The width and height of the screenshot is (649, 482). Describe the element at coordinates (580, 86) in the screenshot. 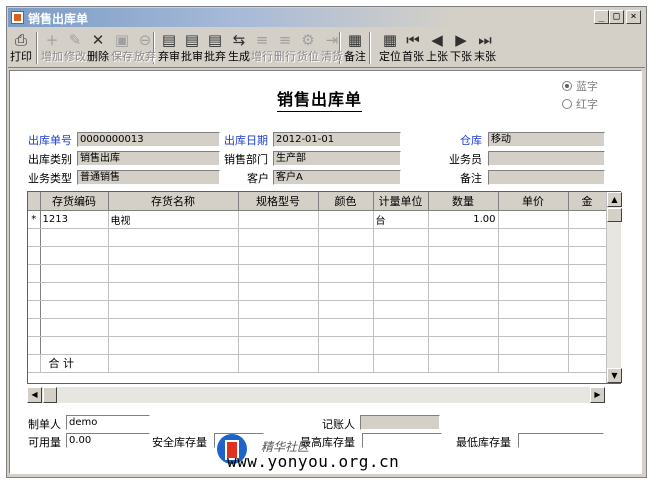

I see `blue-mode-radio: 蓝字` at that location.